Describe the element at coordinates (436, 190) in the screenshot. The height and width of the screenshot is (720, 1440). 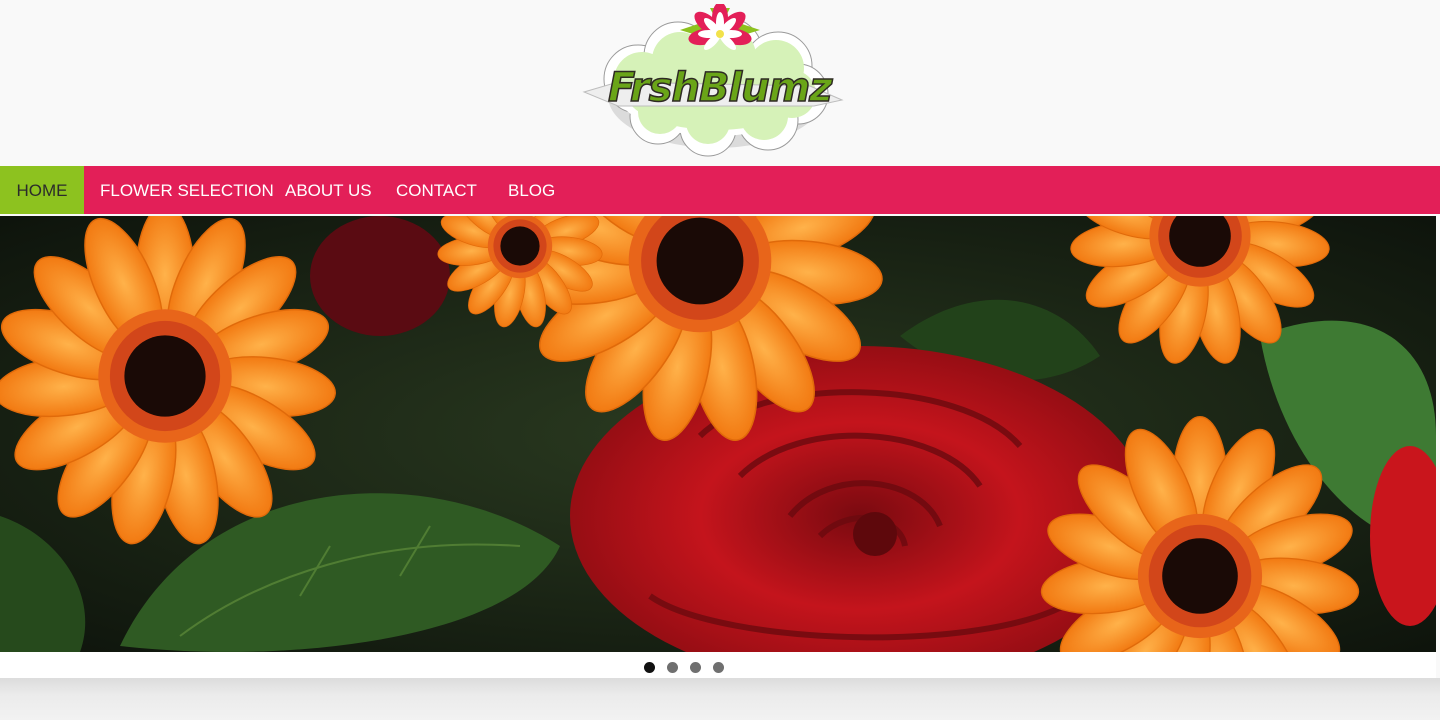
I see `nav-item-contact: CONTACT` at that location.